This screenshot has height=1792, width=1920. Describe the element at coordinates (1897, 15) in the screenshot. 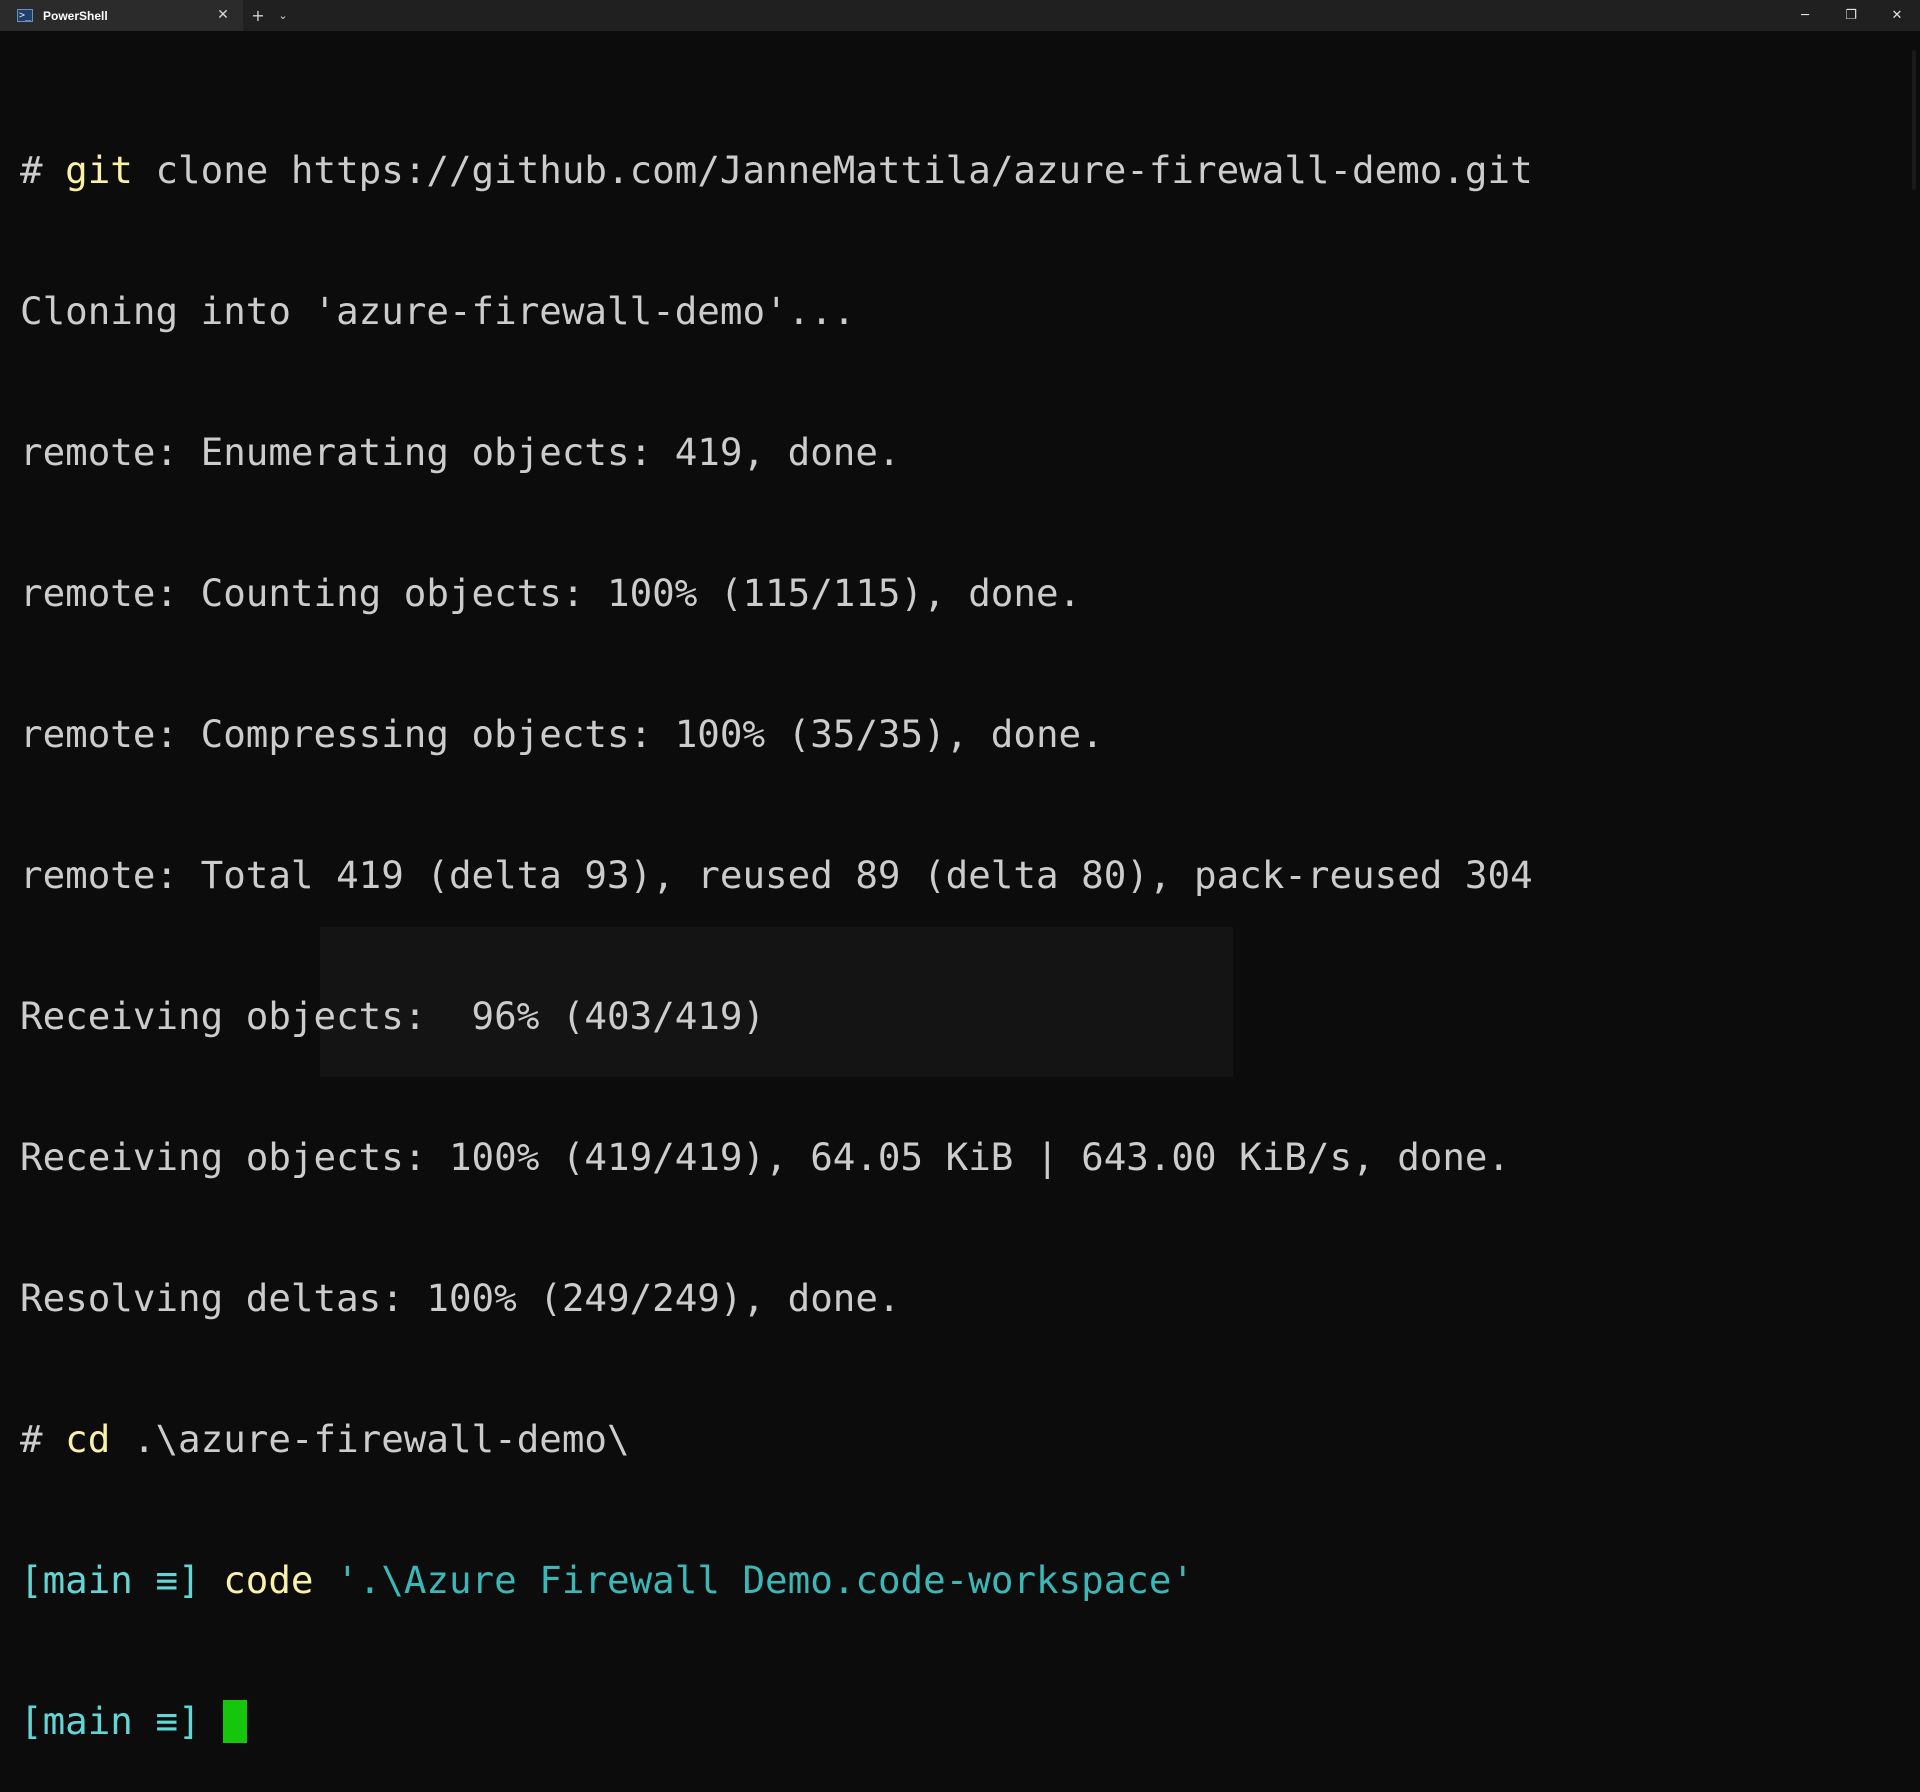

I see `close-window-button: ✕` at that location.